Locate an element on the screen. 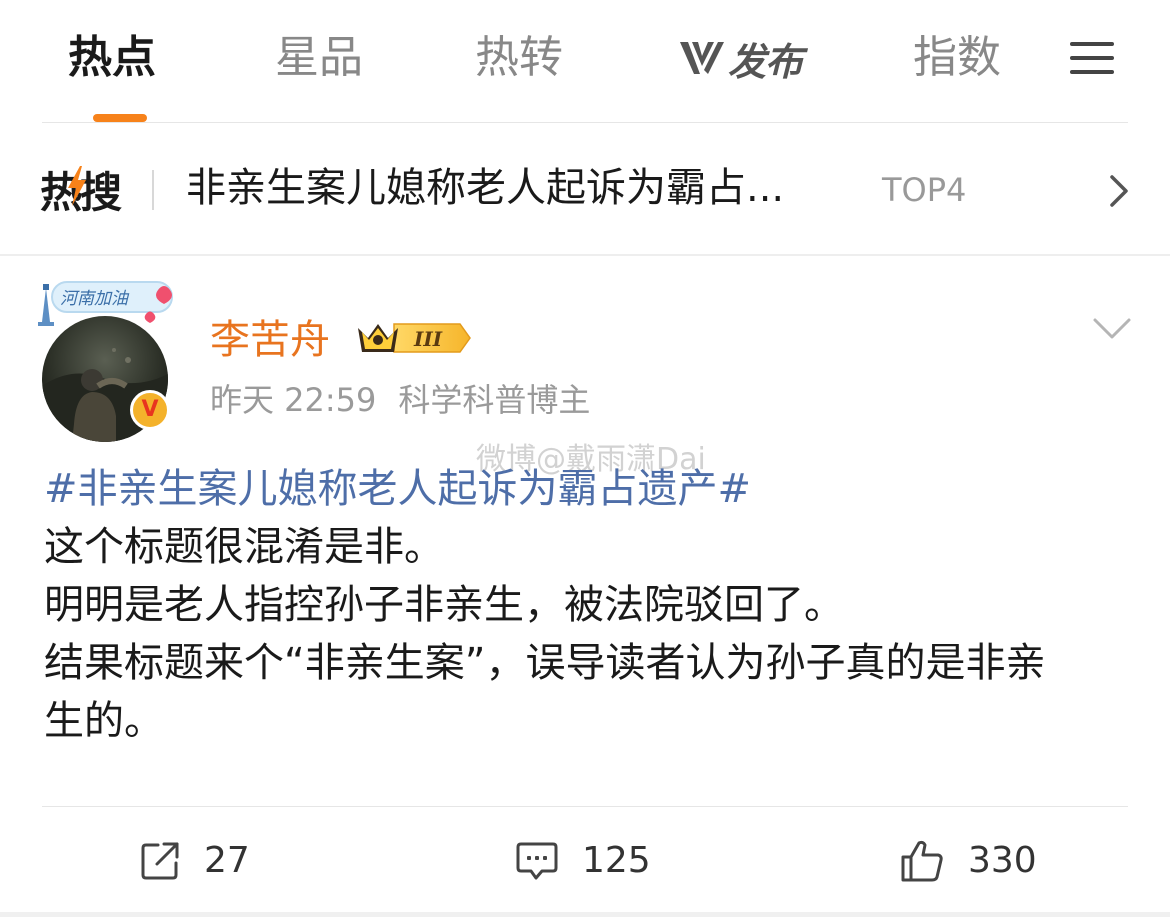 This screenshot has height=917, width=1170. like-button: 330 is located at coordinates (968, 861).